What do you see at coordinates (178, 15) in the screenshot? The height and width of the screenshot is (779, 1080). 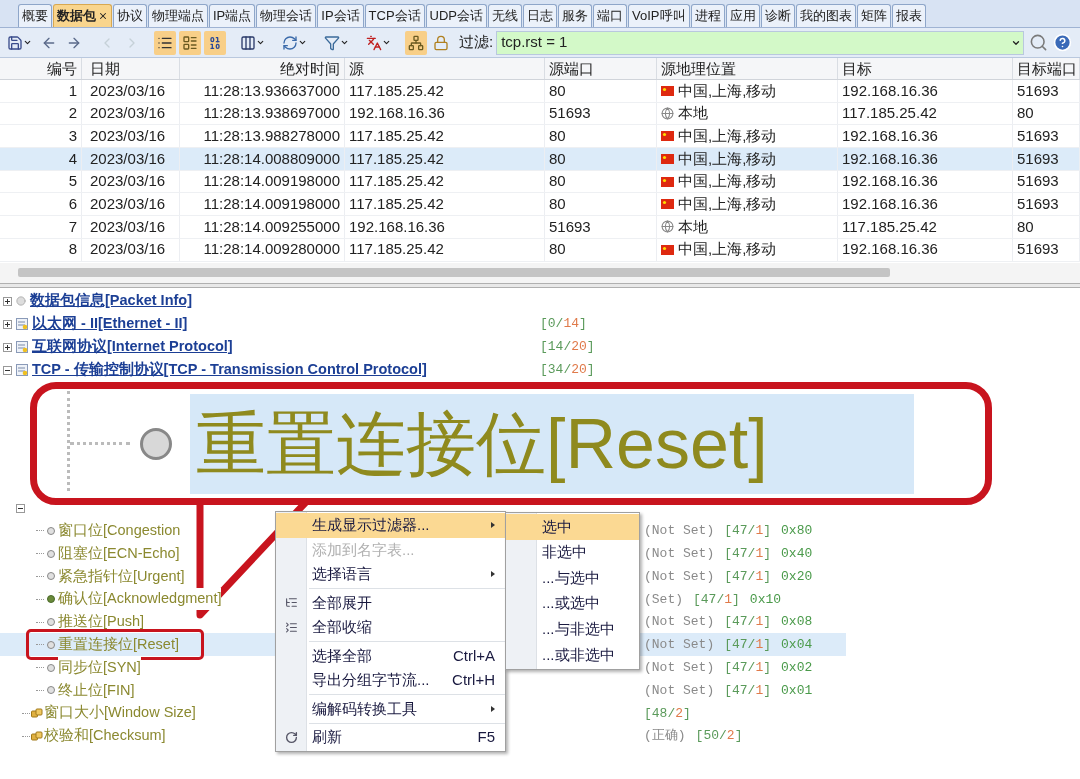 I see `tab: 物理端点` at bounding box center [178, 15].